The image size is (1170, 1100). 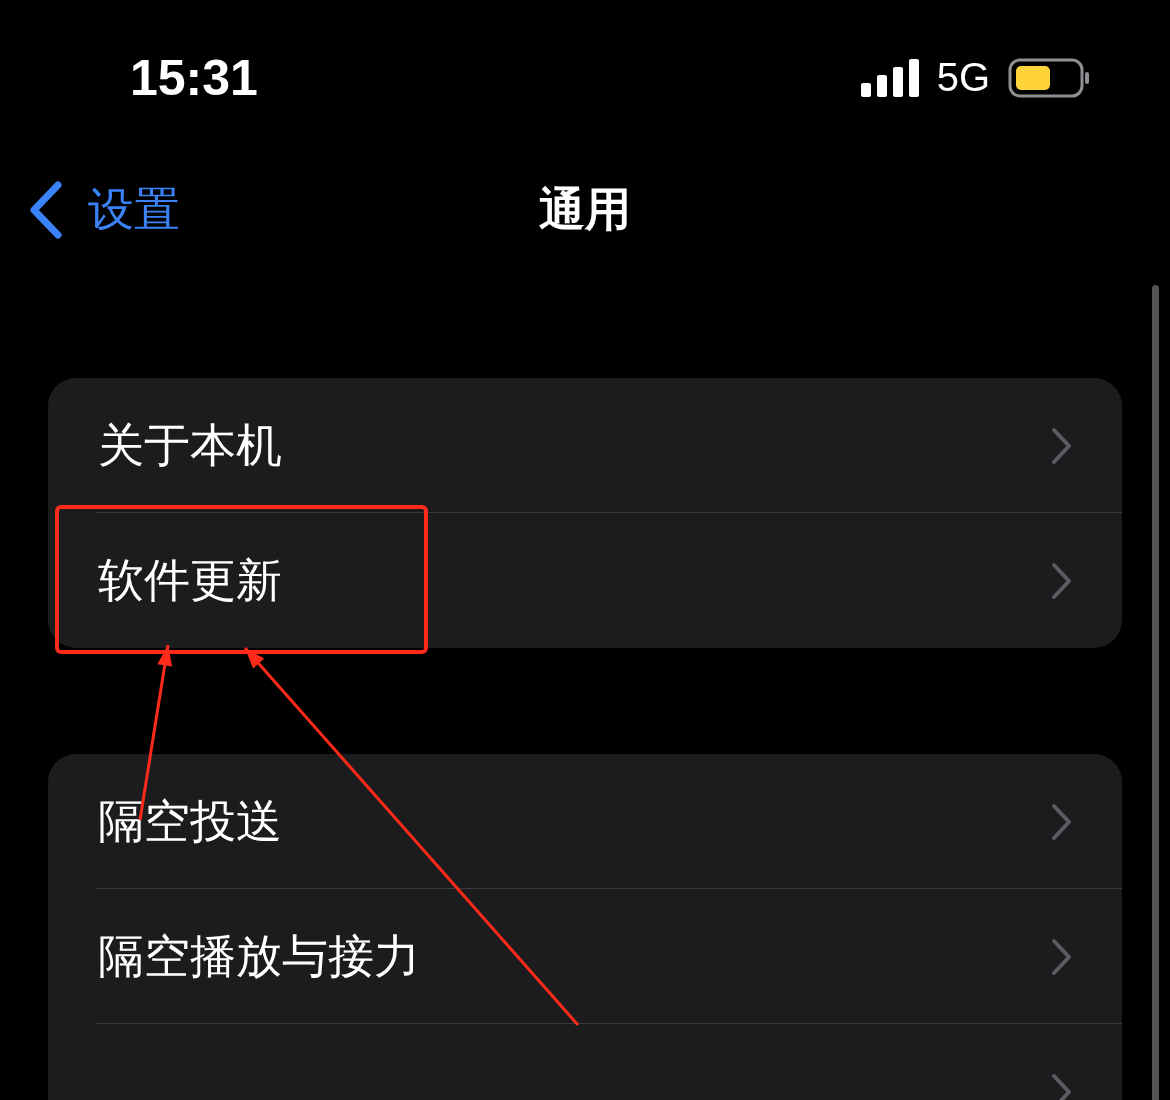 What do you see at coordinates (104, 210) in the screenshot?
I see `back-button: 设置` at bounding box center [104, 210].